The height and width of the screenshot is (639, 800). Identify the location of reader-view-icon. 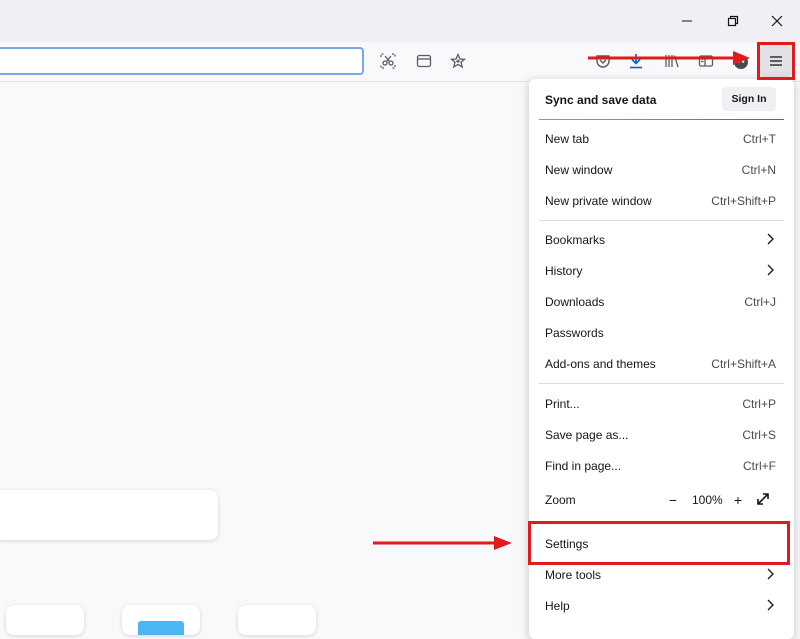
(424, 61).